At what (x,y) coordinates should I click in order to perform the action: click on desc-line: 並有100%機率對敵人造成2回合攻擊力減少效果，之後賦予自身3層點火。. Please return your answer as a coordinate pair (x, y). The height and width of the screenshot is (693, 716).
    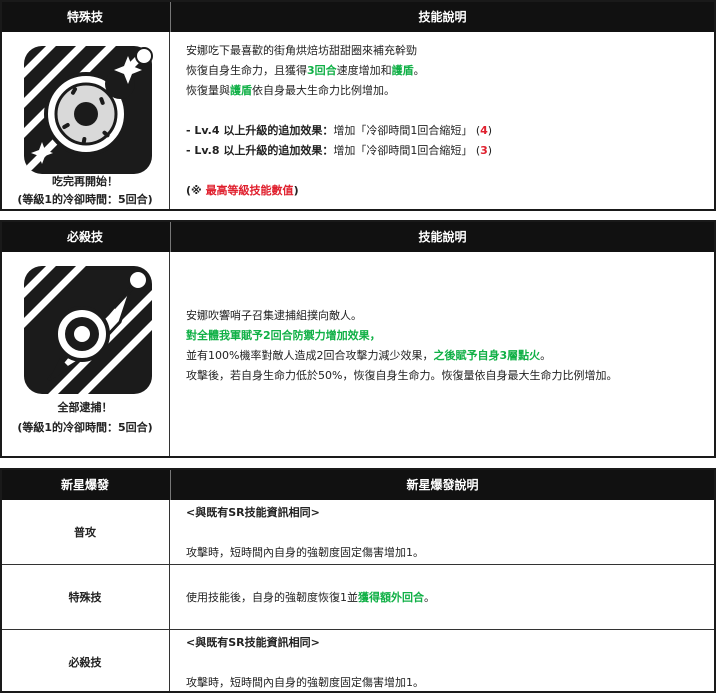
    Looking at the image, I should click on (369, 355).